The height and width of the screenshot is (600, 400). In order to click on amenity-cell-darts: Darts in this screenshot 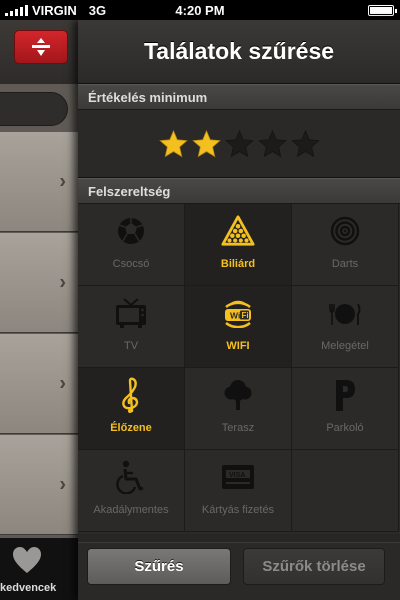, I will do `click(345, 245)`.